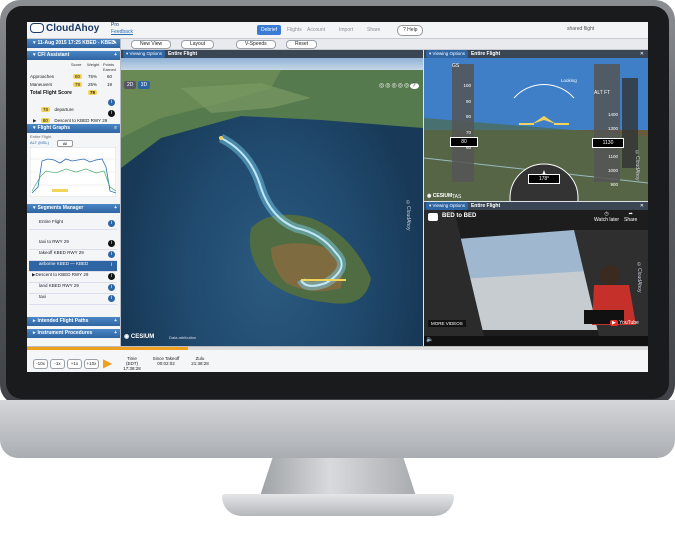 Image resolution: width=675 pixels, height=536 pixels. Describe the element at coordinates (337, 348) in the screenshot. I see `timeline-track` at that location.